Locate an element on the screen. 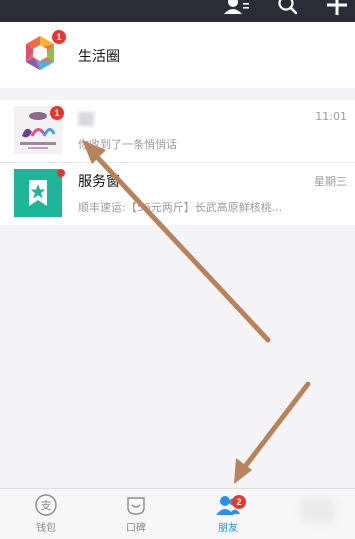 The image size is (355, 539). message-unread-badge: 1 is located at coordinates (57, 113).